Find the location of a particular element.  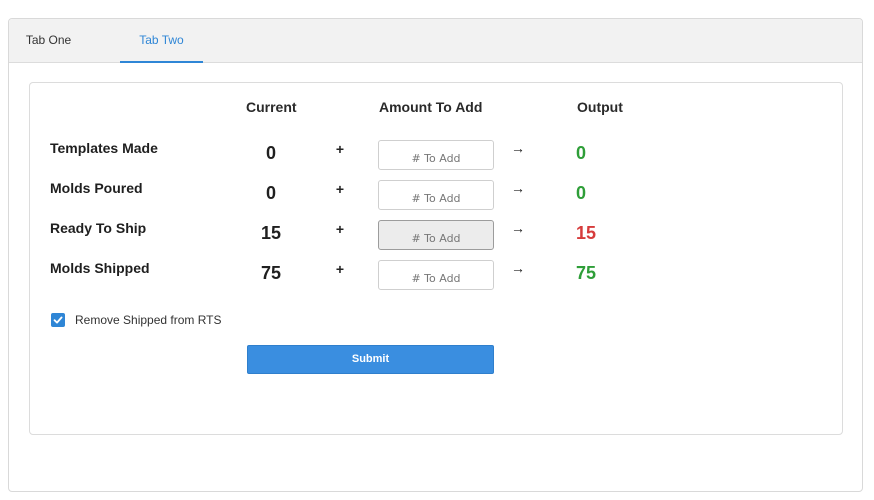

tab-two-label: Tab Two is located at coordinates (161, 40).